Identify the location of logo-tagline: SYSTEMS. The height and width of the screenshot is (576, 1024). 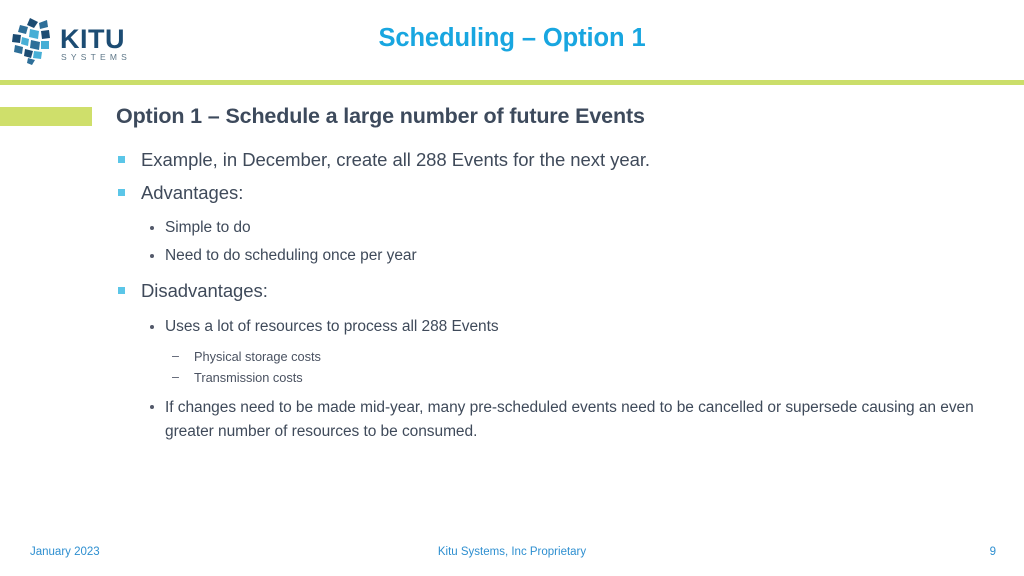
(96, 57).